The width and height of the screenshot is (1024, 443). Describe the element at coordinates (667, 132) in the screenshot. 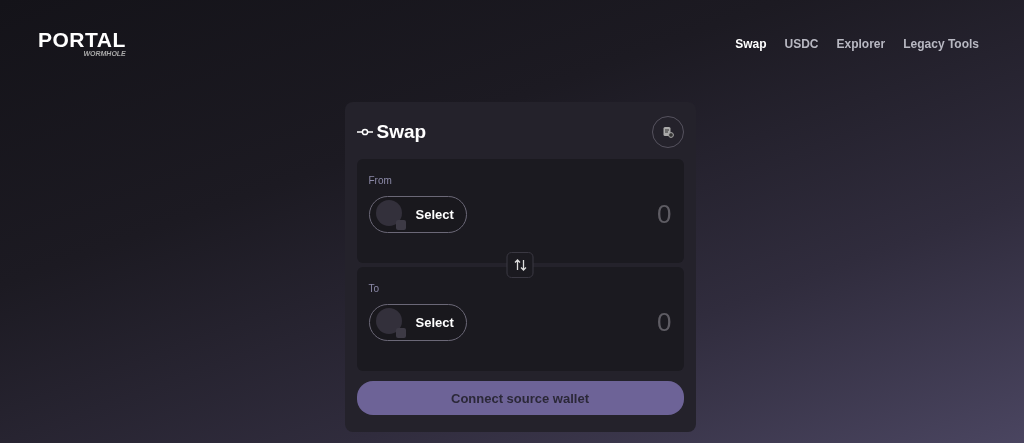

I see `receipt-icon` at that location.